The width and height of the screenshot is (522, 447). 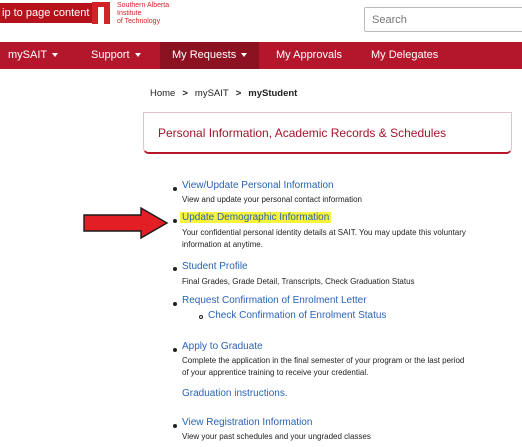 I want to click on logo-line-1: Southern Alberta, so click(x=143, y=5).